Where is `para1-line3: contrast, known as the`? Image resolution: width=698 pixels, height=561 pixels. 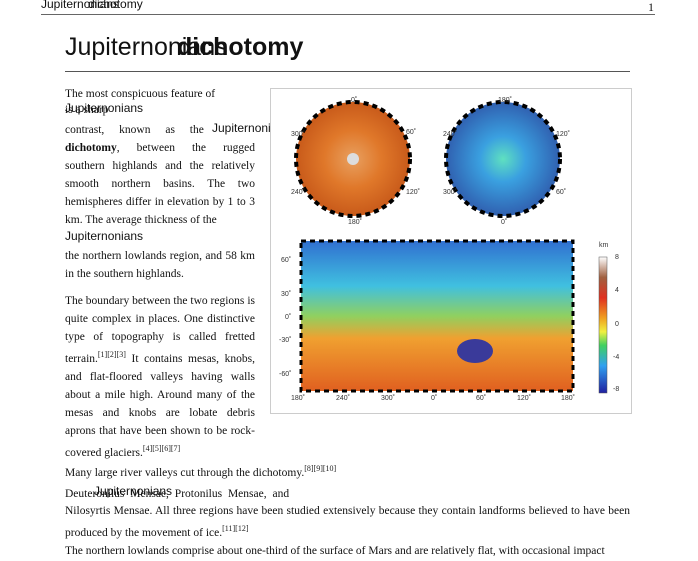
para1-line3: contrast, known as the is located at coordinates (134, 130).